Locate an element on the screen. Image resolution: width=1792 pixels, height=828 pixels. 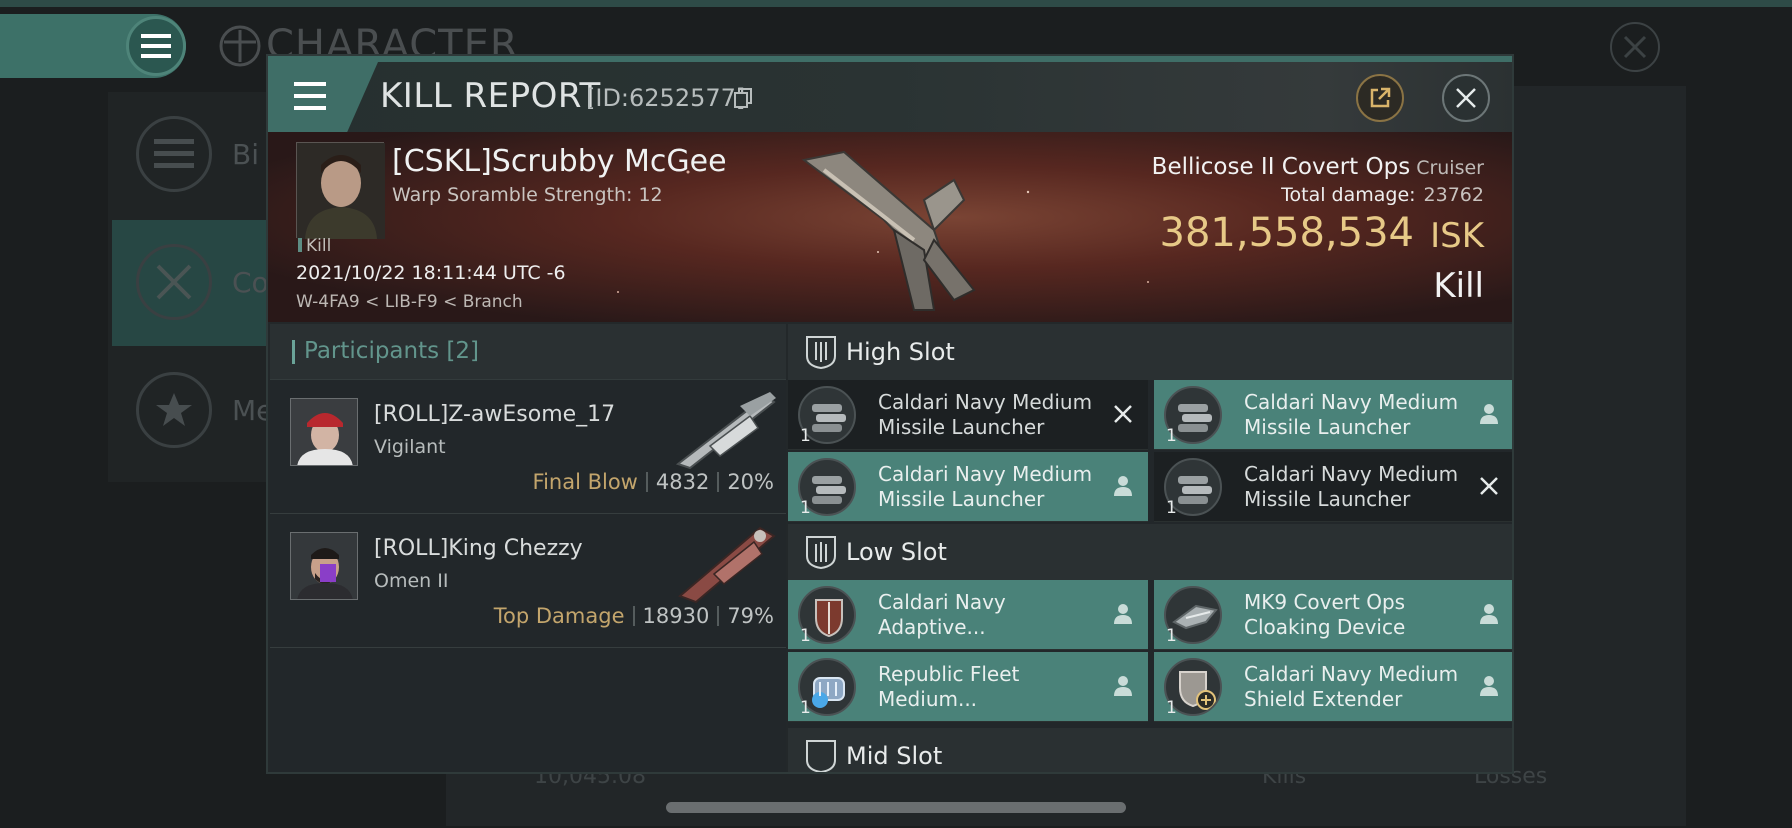
participant-percent: 20% is located at coordinates (750, 482).